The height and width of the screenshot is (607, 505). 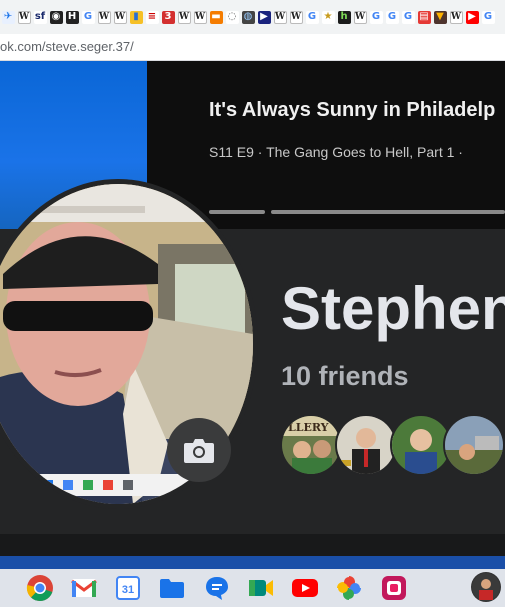 I want to click on camera-icon, so click(x=199, y=451).